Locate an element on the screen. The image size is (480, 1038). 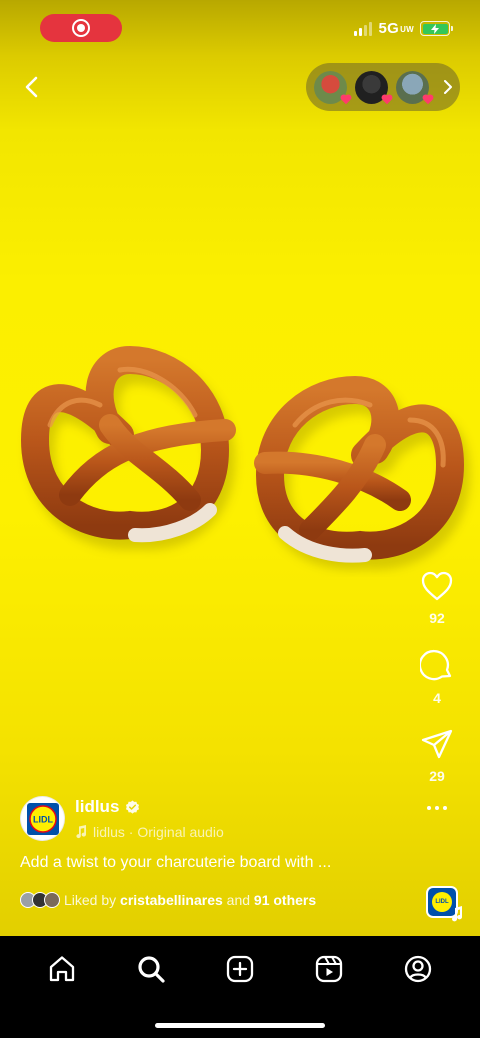
record-icon is located at coordinates (81, 28).